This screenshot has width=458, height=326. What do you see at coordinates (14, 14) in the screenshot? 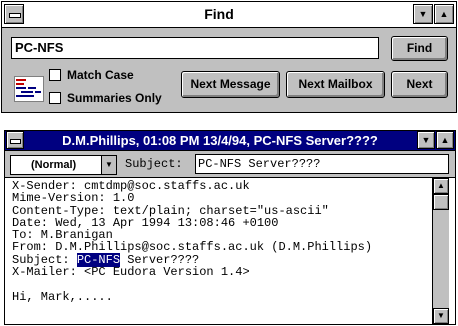
I see `system-menu-icon` at bounding box center [14, 14].